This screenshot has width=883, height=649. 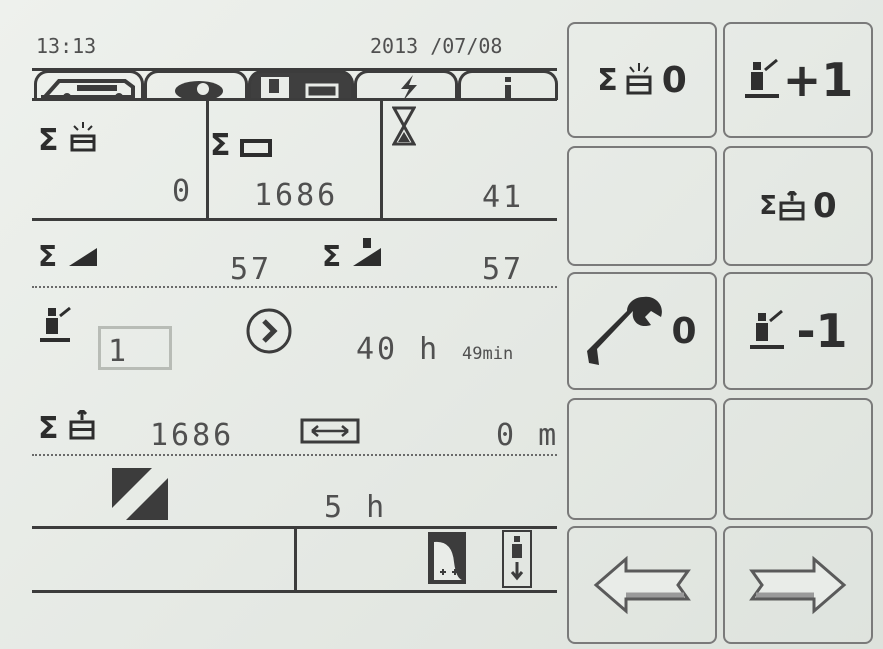 I want to click on operator-bale-icon, so click(x=300, y=88).